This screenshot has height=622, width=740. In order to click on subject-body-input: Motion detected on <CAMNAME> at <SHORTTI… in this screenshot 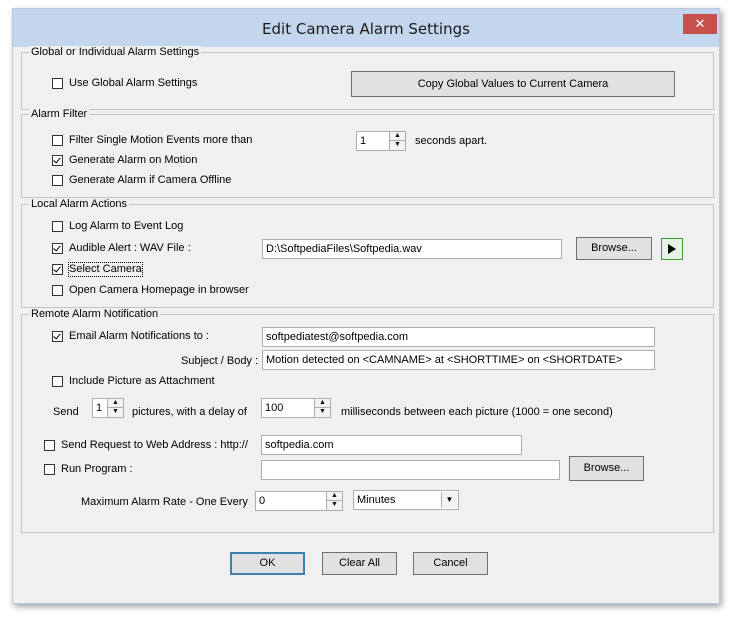, I will do `click(458, 360)`.